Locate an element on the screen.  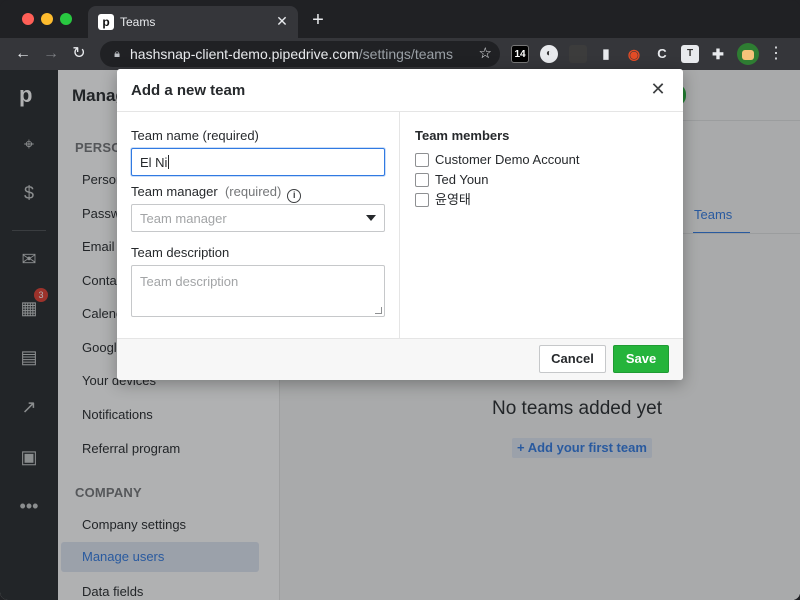
resize-handle-icon is located at coordinates (378, 310).